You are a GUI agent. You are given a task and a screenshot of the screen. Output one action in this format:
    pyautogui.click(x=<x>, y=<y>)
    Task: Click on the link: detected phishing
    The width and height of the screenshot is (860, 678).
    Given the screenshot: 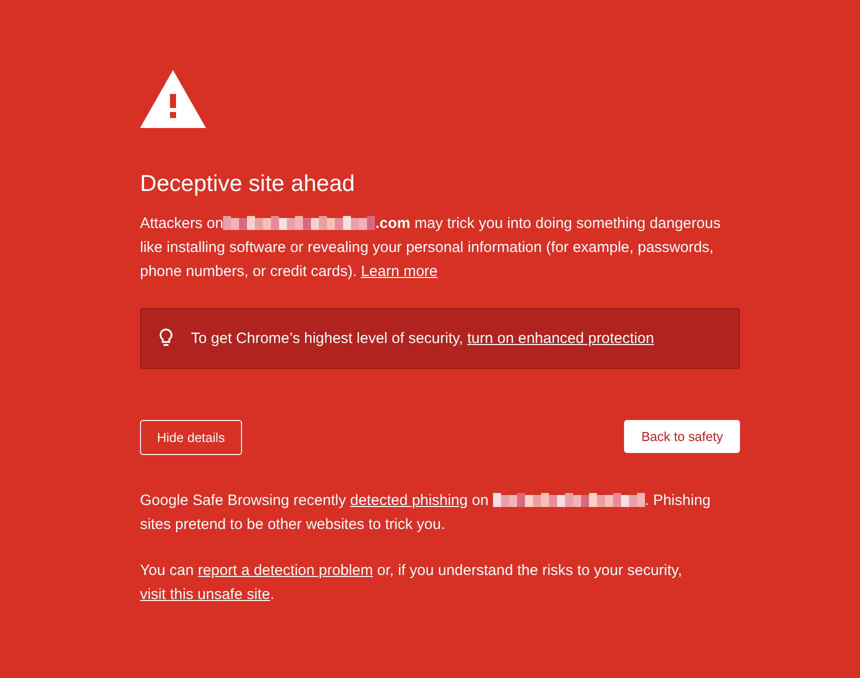 What is the action you would take?
    pyautogui.click(x=409, y=500)
    